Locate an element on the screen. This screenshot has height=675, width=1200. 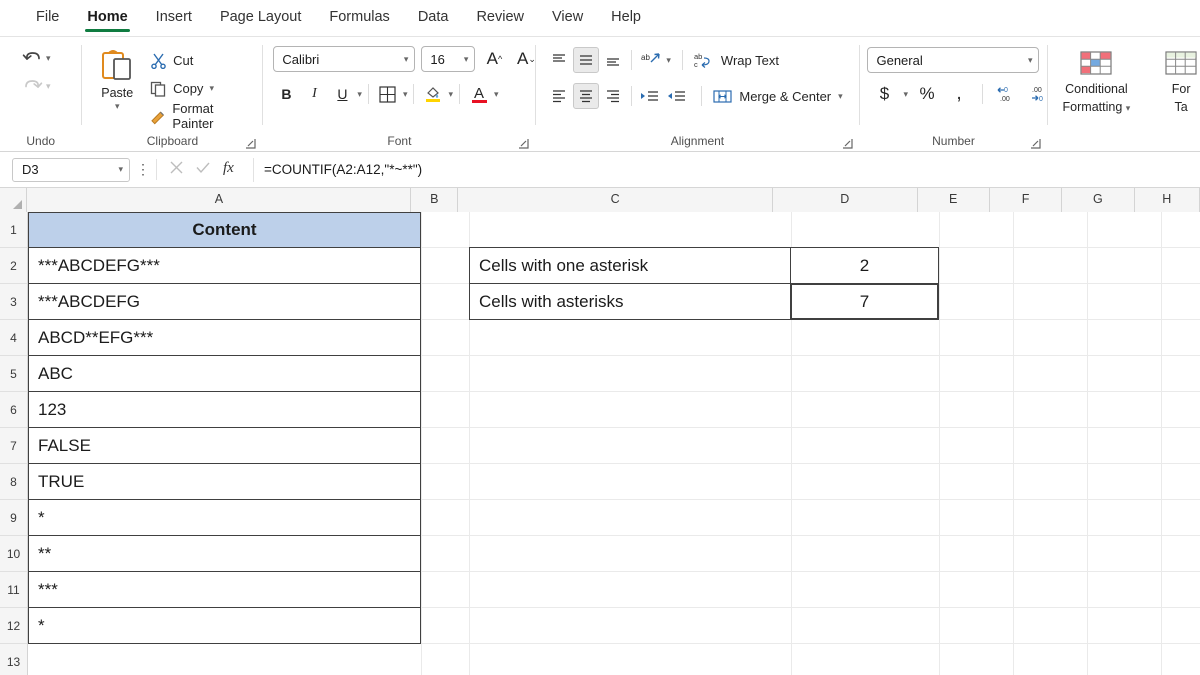
row-header-6: 6 is located at coordinates (14, 410).